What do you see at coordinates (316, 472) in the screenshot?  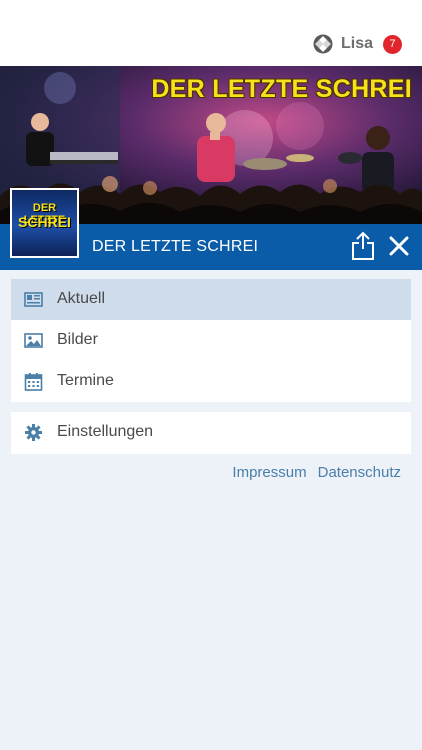 I see `footer-links: Impressum Datenschutz` at bounding box center [316, 472].